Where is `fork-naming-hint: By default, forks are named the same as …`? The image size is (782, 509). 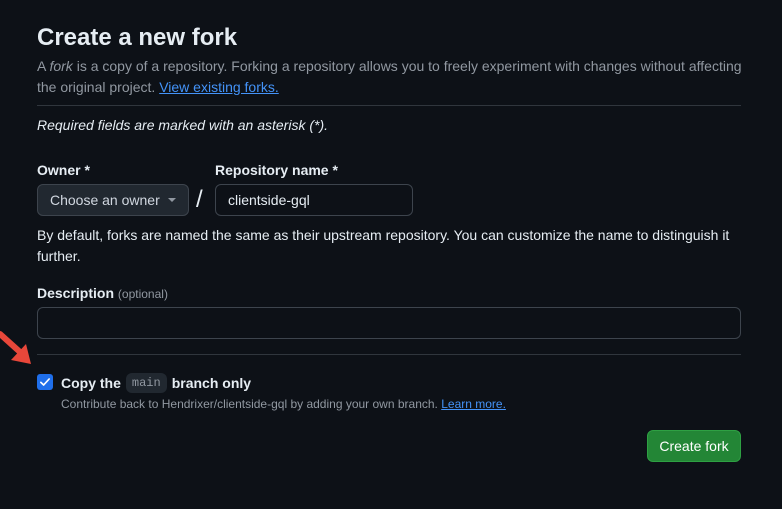 fork-naming-hint: By default, forks are named the same as … is located at coordinates (383, 245).